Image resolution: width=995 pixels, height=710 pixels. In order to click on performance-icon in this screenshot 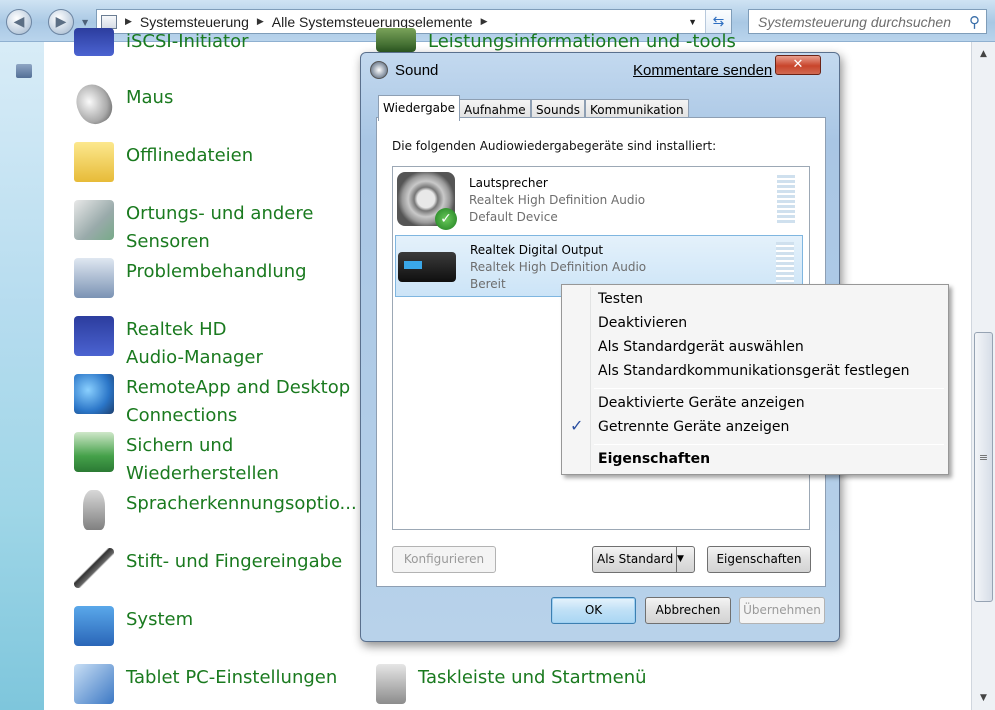, I will do `click(396, 40)`.